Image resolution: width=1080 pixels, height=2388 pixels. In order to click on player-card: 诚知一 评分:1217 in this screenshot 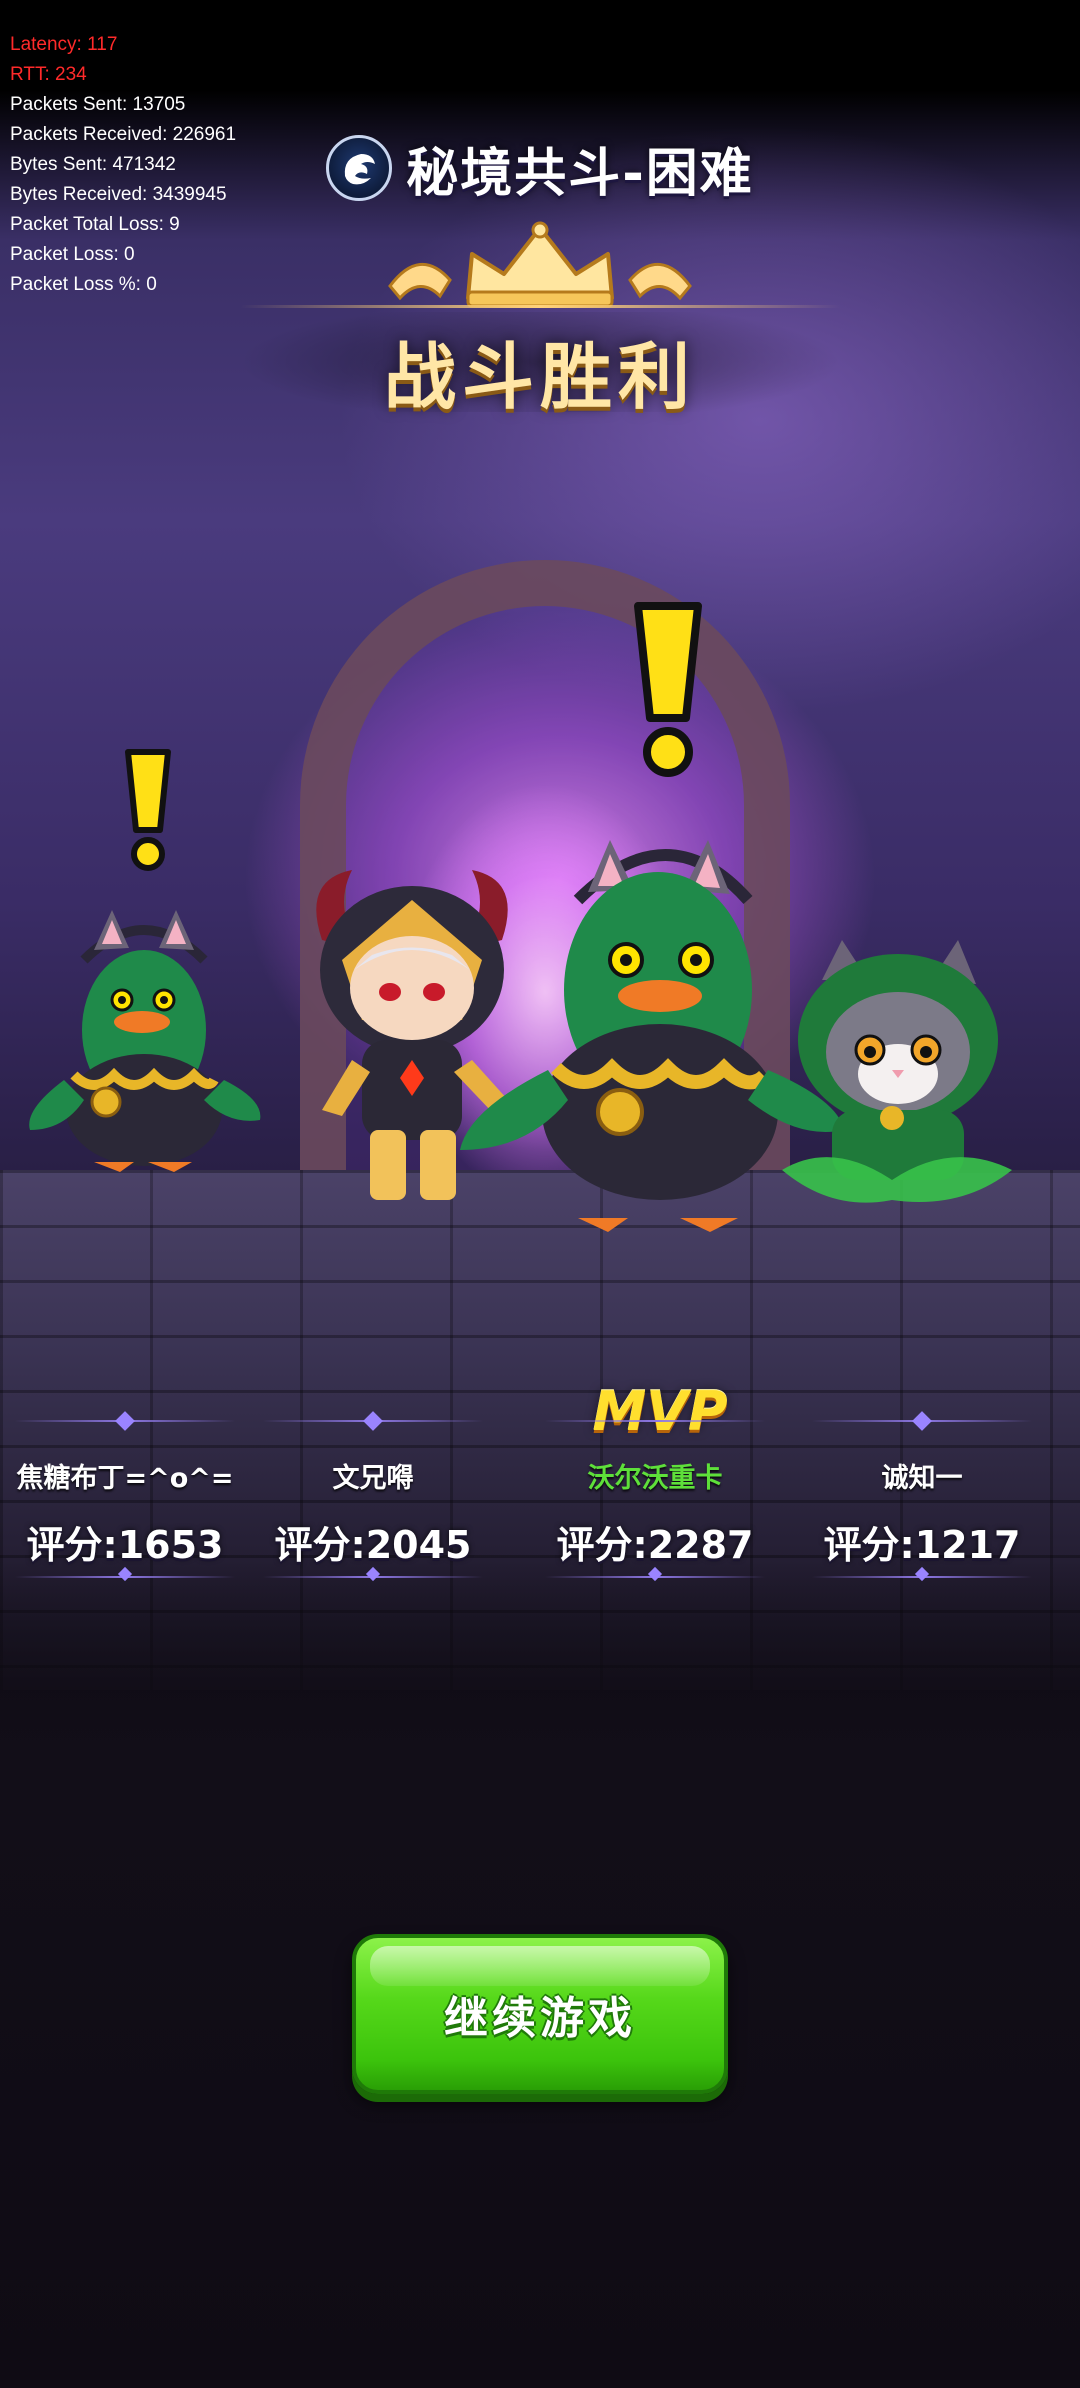, I will do `click(922, 1498)`.